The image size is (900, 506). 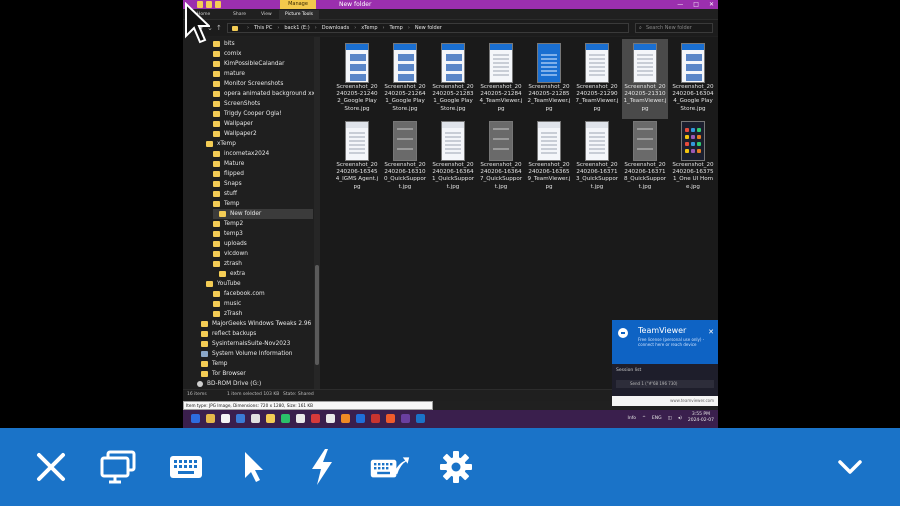 I want to click on tab-share: Share, so click(x=239, y=14).